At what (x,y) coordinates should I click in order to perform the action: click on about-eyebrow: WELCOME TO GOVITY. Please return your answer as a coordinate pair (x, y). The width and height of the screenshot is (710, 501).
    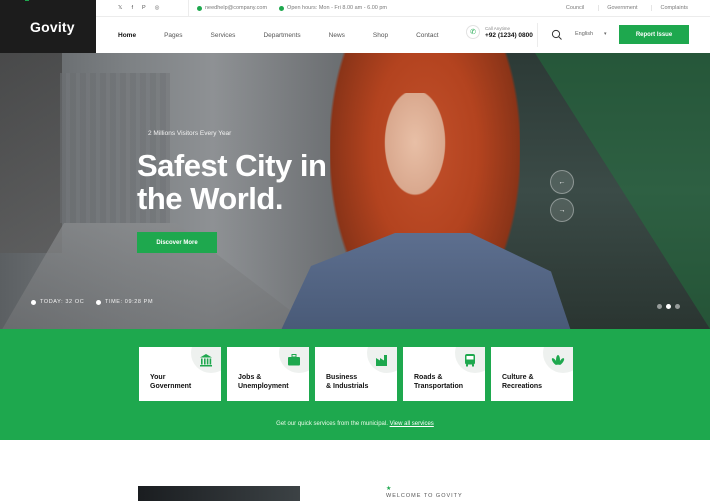
    Looking at the image, I should click on (424, 496).